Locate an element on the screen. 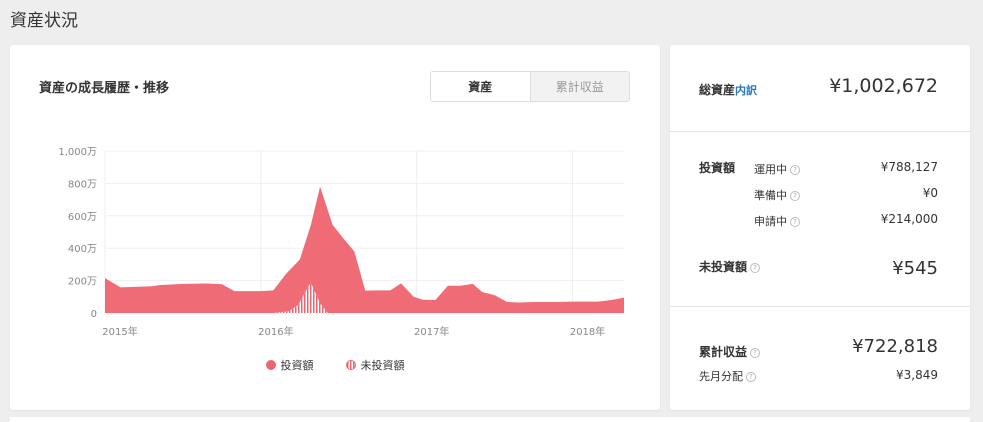  legend-invested-label: 投資額 is located at coordinates (297, 365).